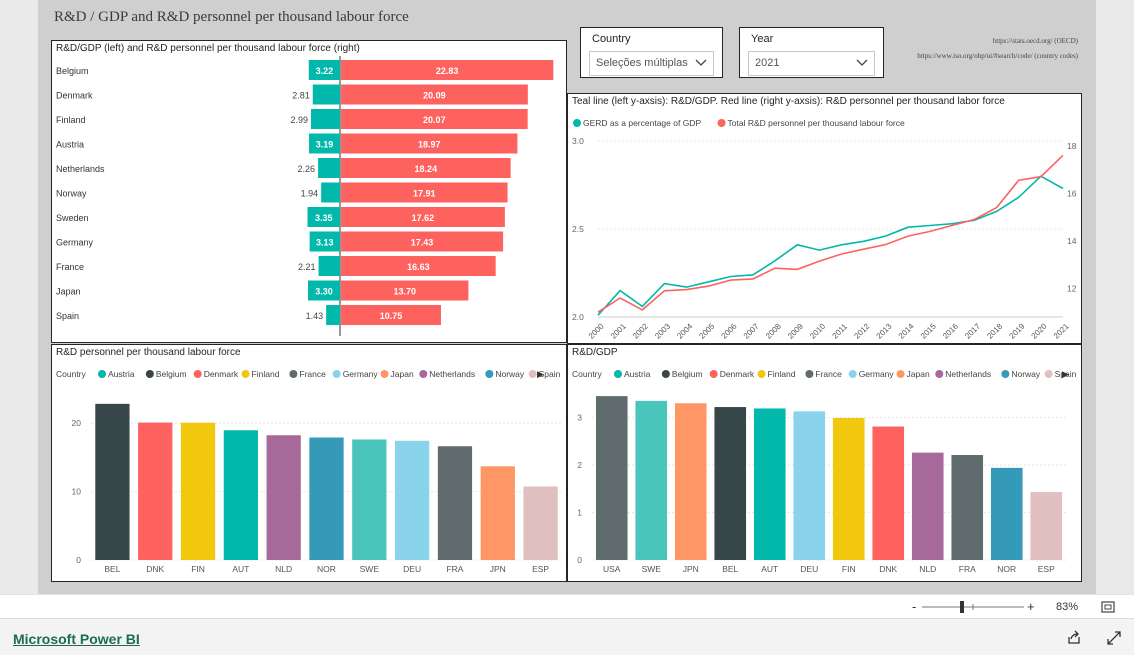  What do you see at coordinates (651, 63) in the screenshot?
I see `country-dropdown: Seleções múltiplas` at bounding box center [651, 63].